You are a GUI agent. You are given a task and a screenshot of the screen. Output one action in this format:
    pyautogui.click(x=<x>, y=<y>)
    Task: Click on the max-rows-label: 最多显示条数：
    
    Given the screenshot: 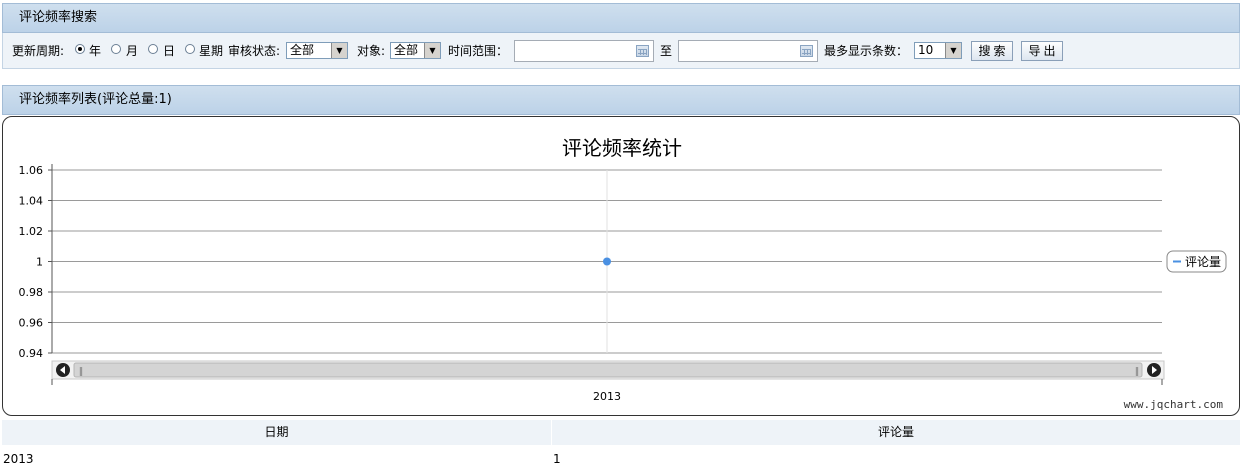 What is the action you would take?
    pyautogui.click(x=866, y=51)
    